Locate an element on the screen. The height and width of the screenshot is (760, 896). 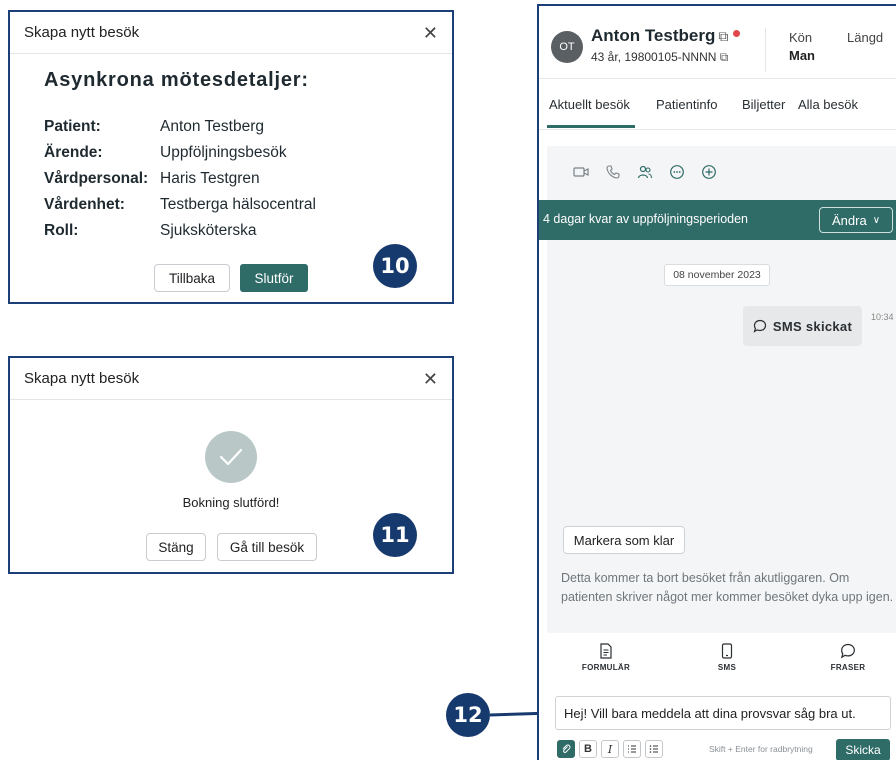
composer-actions: FORMULÄR SMS FRASER is located at coordinates (721, 663).